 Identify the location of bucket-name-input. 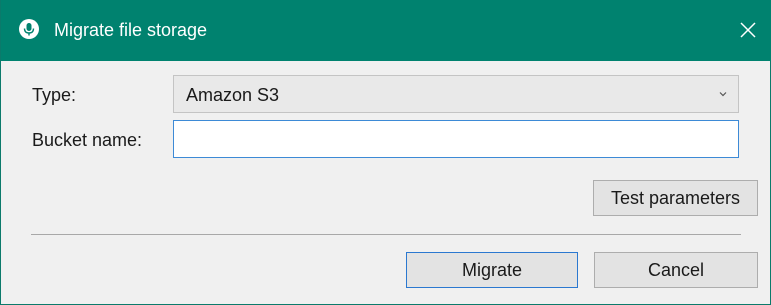
(456, 139).